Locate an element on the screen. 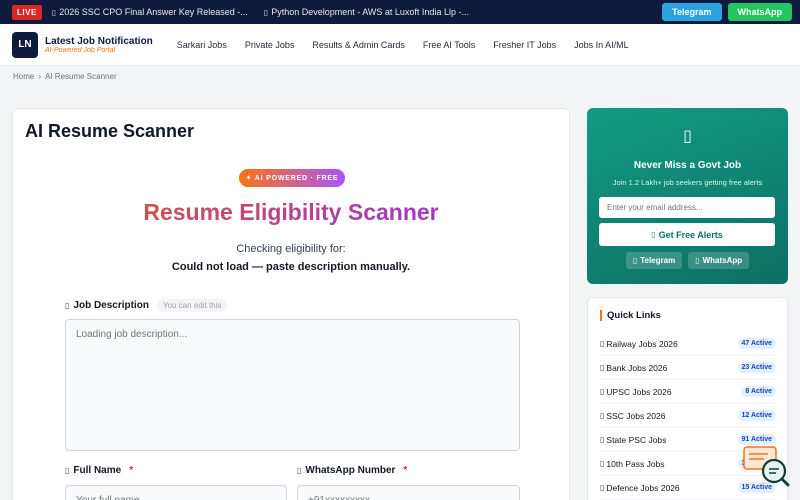 The height and width of the screenshot is (500, 800). full-name-label-text: Full Name is located at coordinates (97, 470).